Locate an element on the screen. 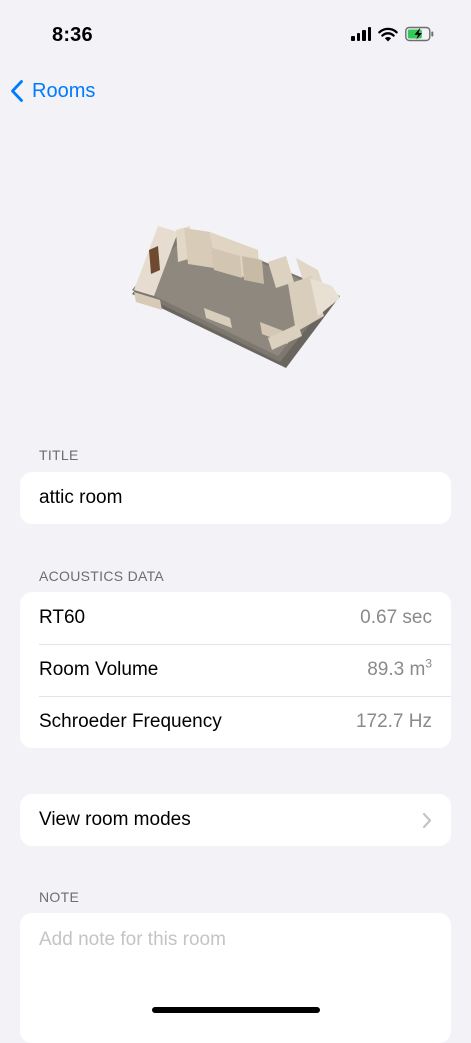 The height and width of the screenshot is (1043, 471). schroeder-frequency-row: Schroeder Frequency 172.7 Hz is located at coordinates (235, 722).